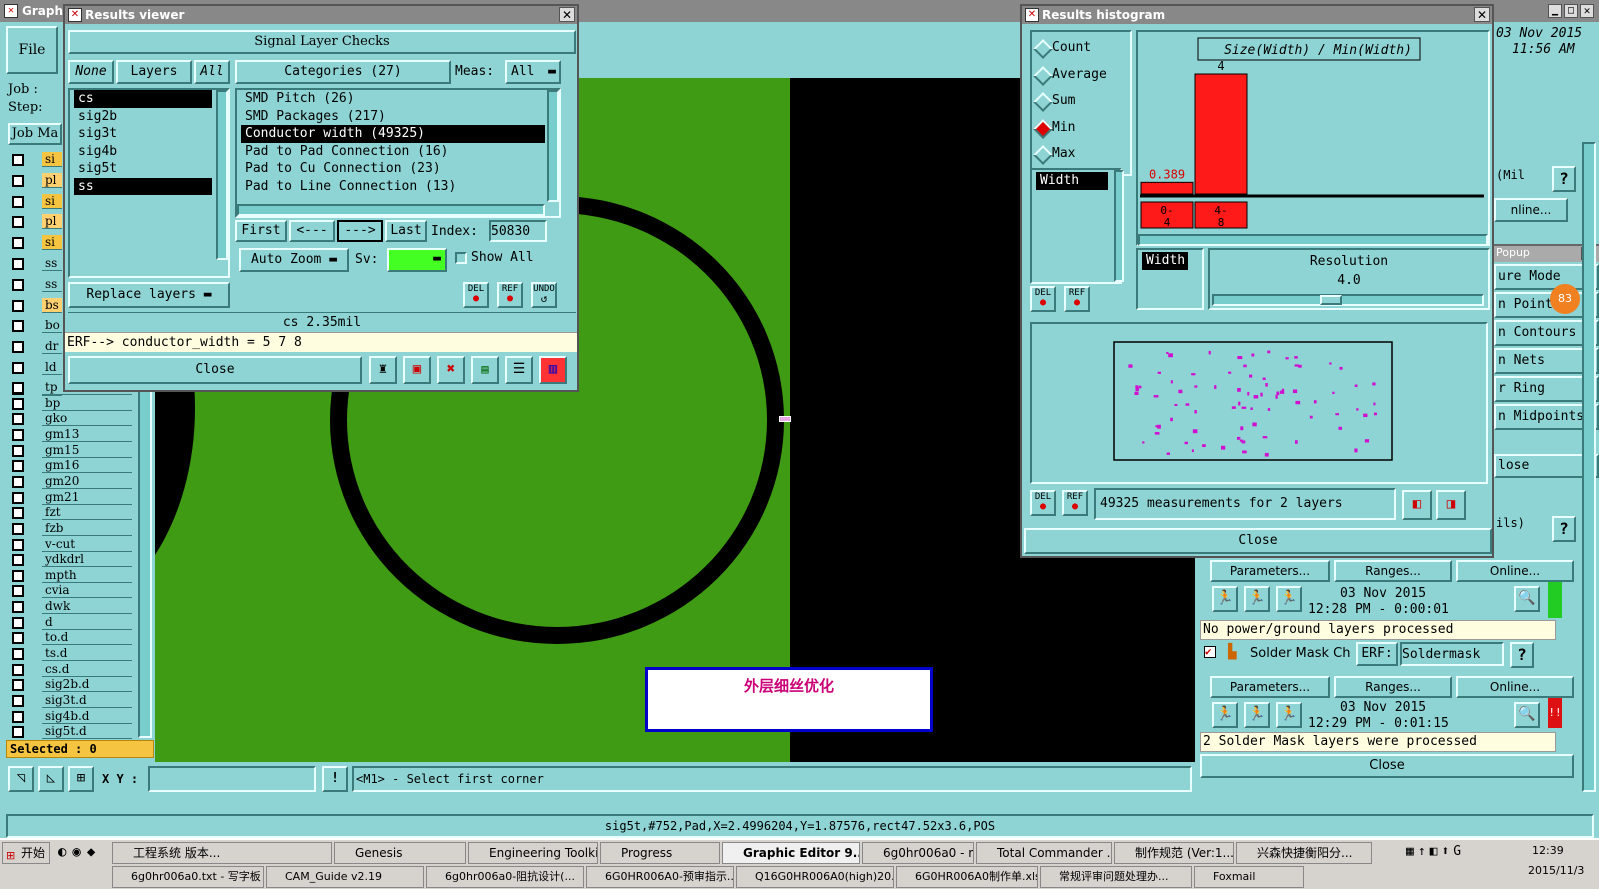  I want to click on prev-button: <---, so click(312, 231).